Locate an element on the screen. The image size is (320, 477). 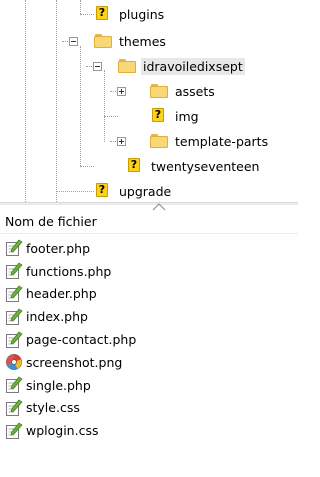
expand-assets-toggle is located at coordinates (121, 91).